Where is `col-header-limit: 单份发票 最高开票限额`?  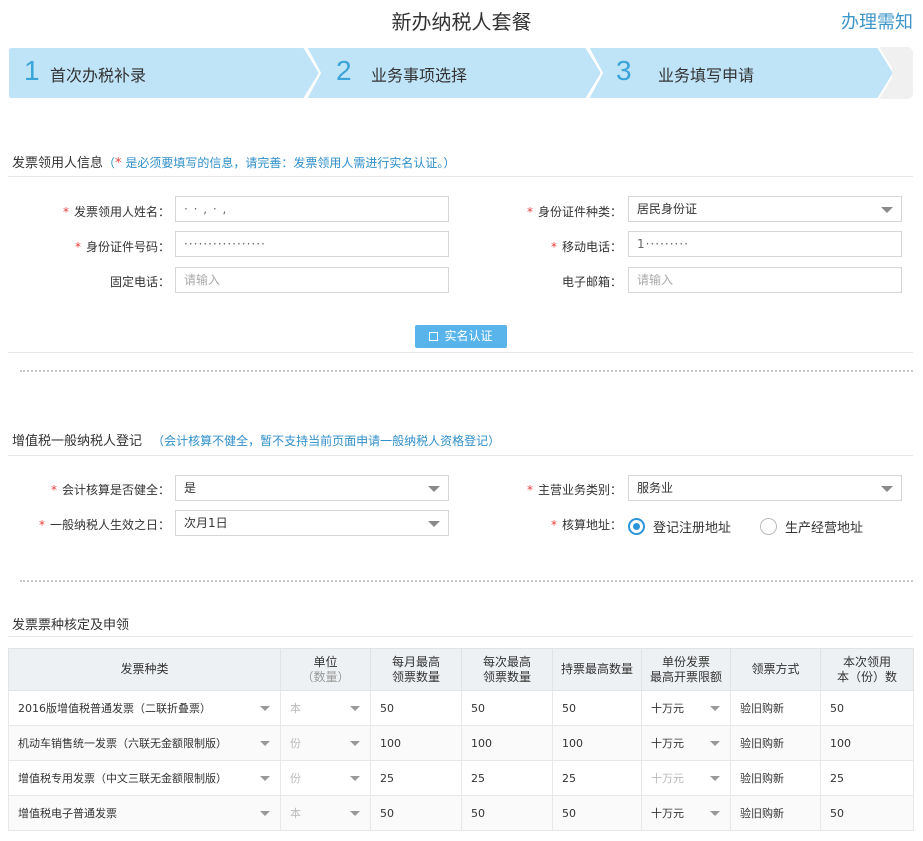 col-header-limit: 单份发票 最高开票限额 is located at coordinates (686, 669).